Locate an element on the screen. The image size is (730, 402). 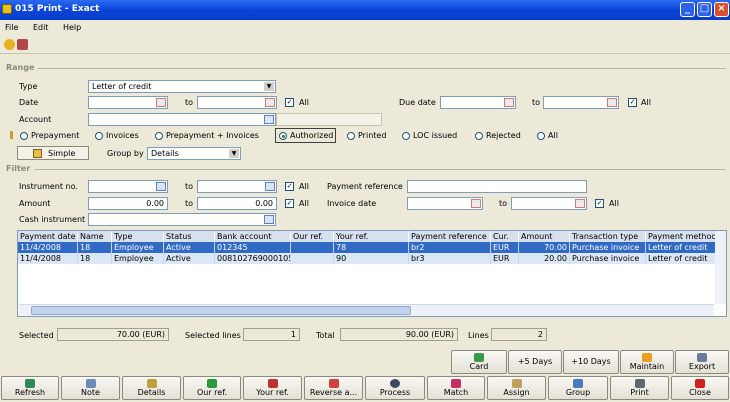
card-label: Card is located at coordinates (479, 366).